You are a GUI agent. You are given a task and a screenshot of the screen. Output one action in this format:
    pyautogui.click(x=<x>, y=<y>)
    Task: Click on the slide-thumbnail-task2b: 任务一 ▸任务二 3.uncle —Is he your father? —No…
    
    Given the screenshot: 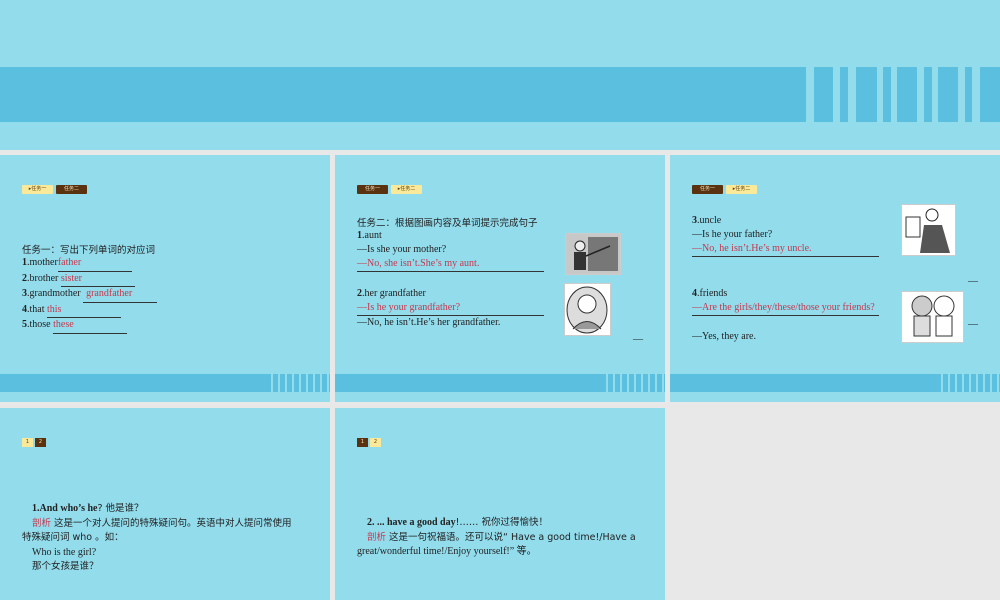 What is the action you would take?
    pyautogui.click(x=835, y=278)
    